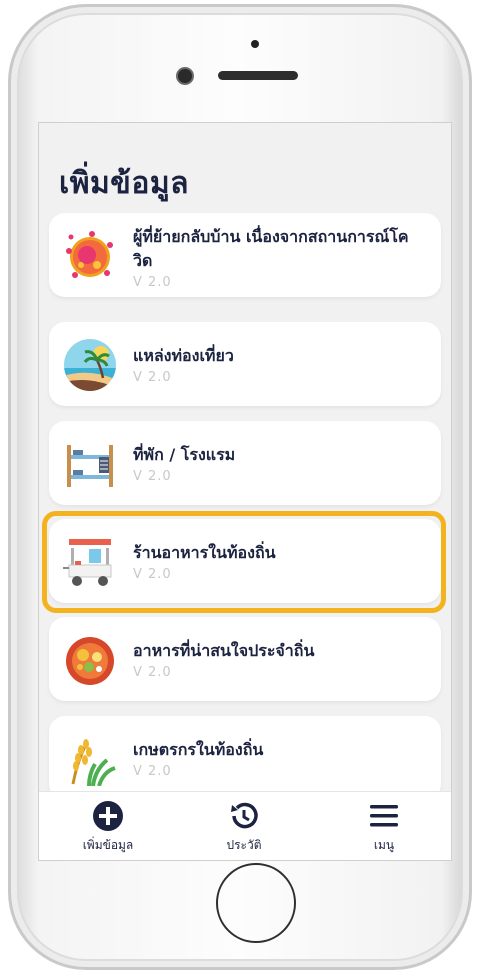 The width and height of the screenshot is (477, 973). Describe the element at coordinates (255, 44) in the screenshot. I see `sensor-dot` at that location.